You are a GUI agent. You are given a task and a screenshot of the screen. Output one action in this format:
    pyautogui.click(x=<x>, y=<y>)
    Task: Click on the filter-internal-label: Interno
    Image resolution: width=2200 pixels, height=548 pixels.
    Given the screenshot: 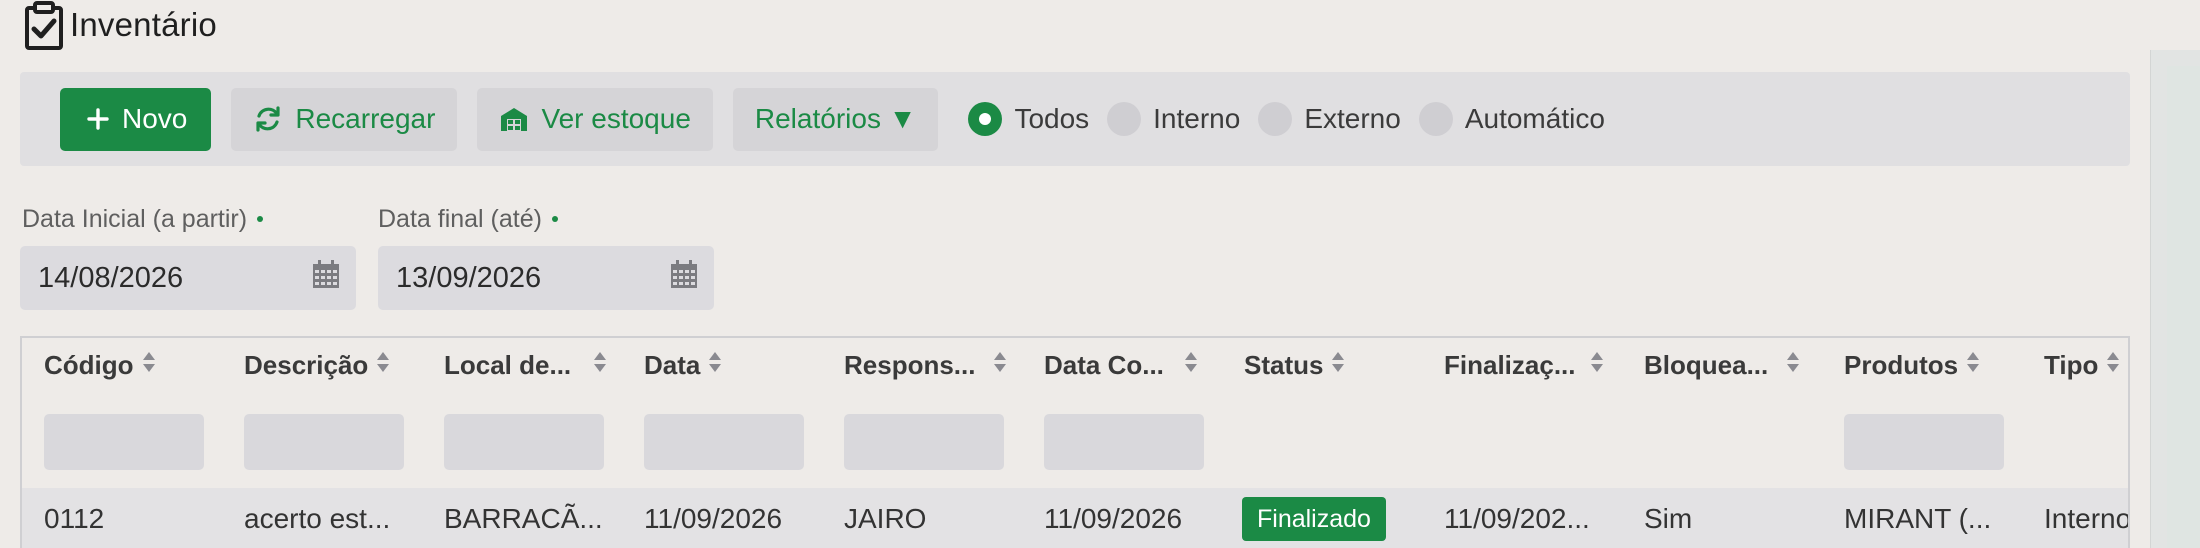 What is the action you would take?
    pyautogui.click(x=1197, y=118)
    